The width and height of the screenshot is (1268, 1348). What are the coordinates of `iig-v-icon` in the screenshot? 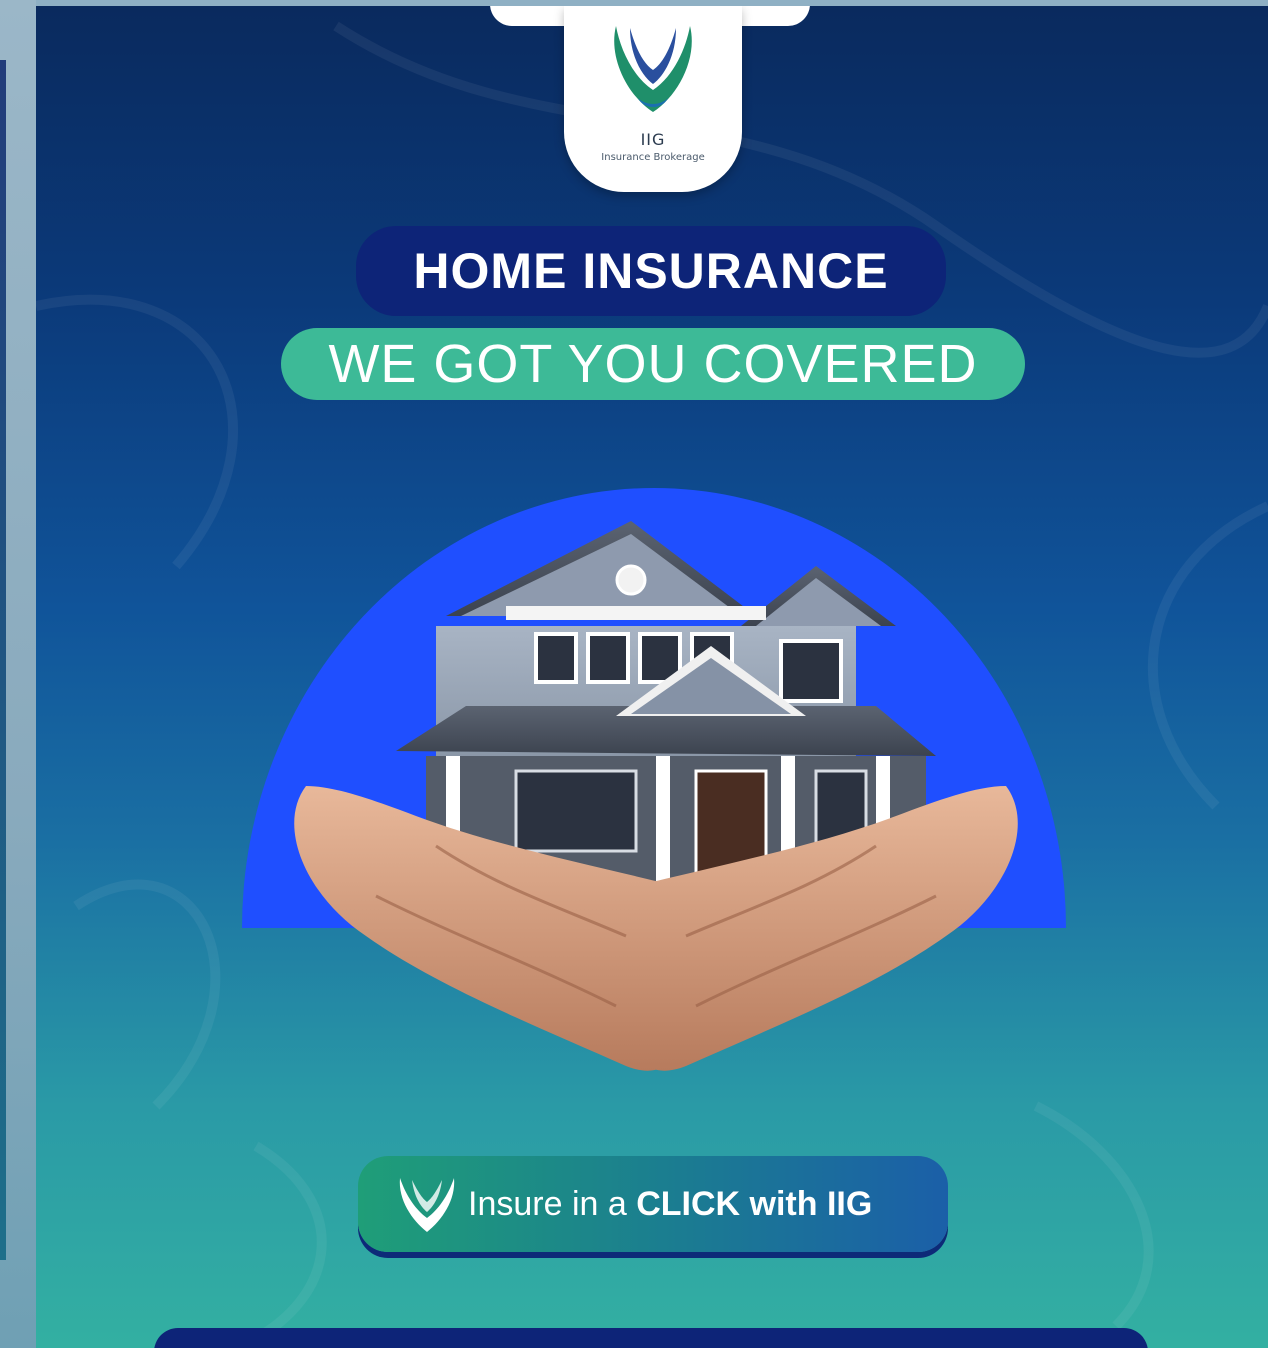 It's located at (427, 1205).